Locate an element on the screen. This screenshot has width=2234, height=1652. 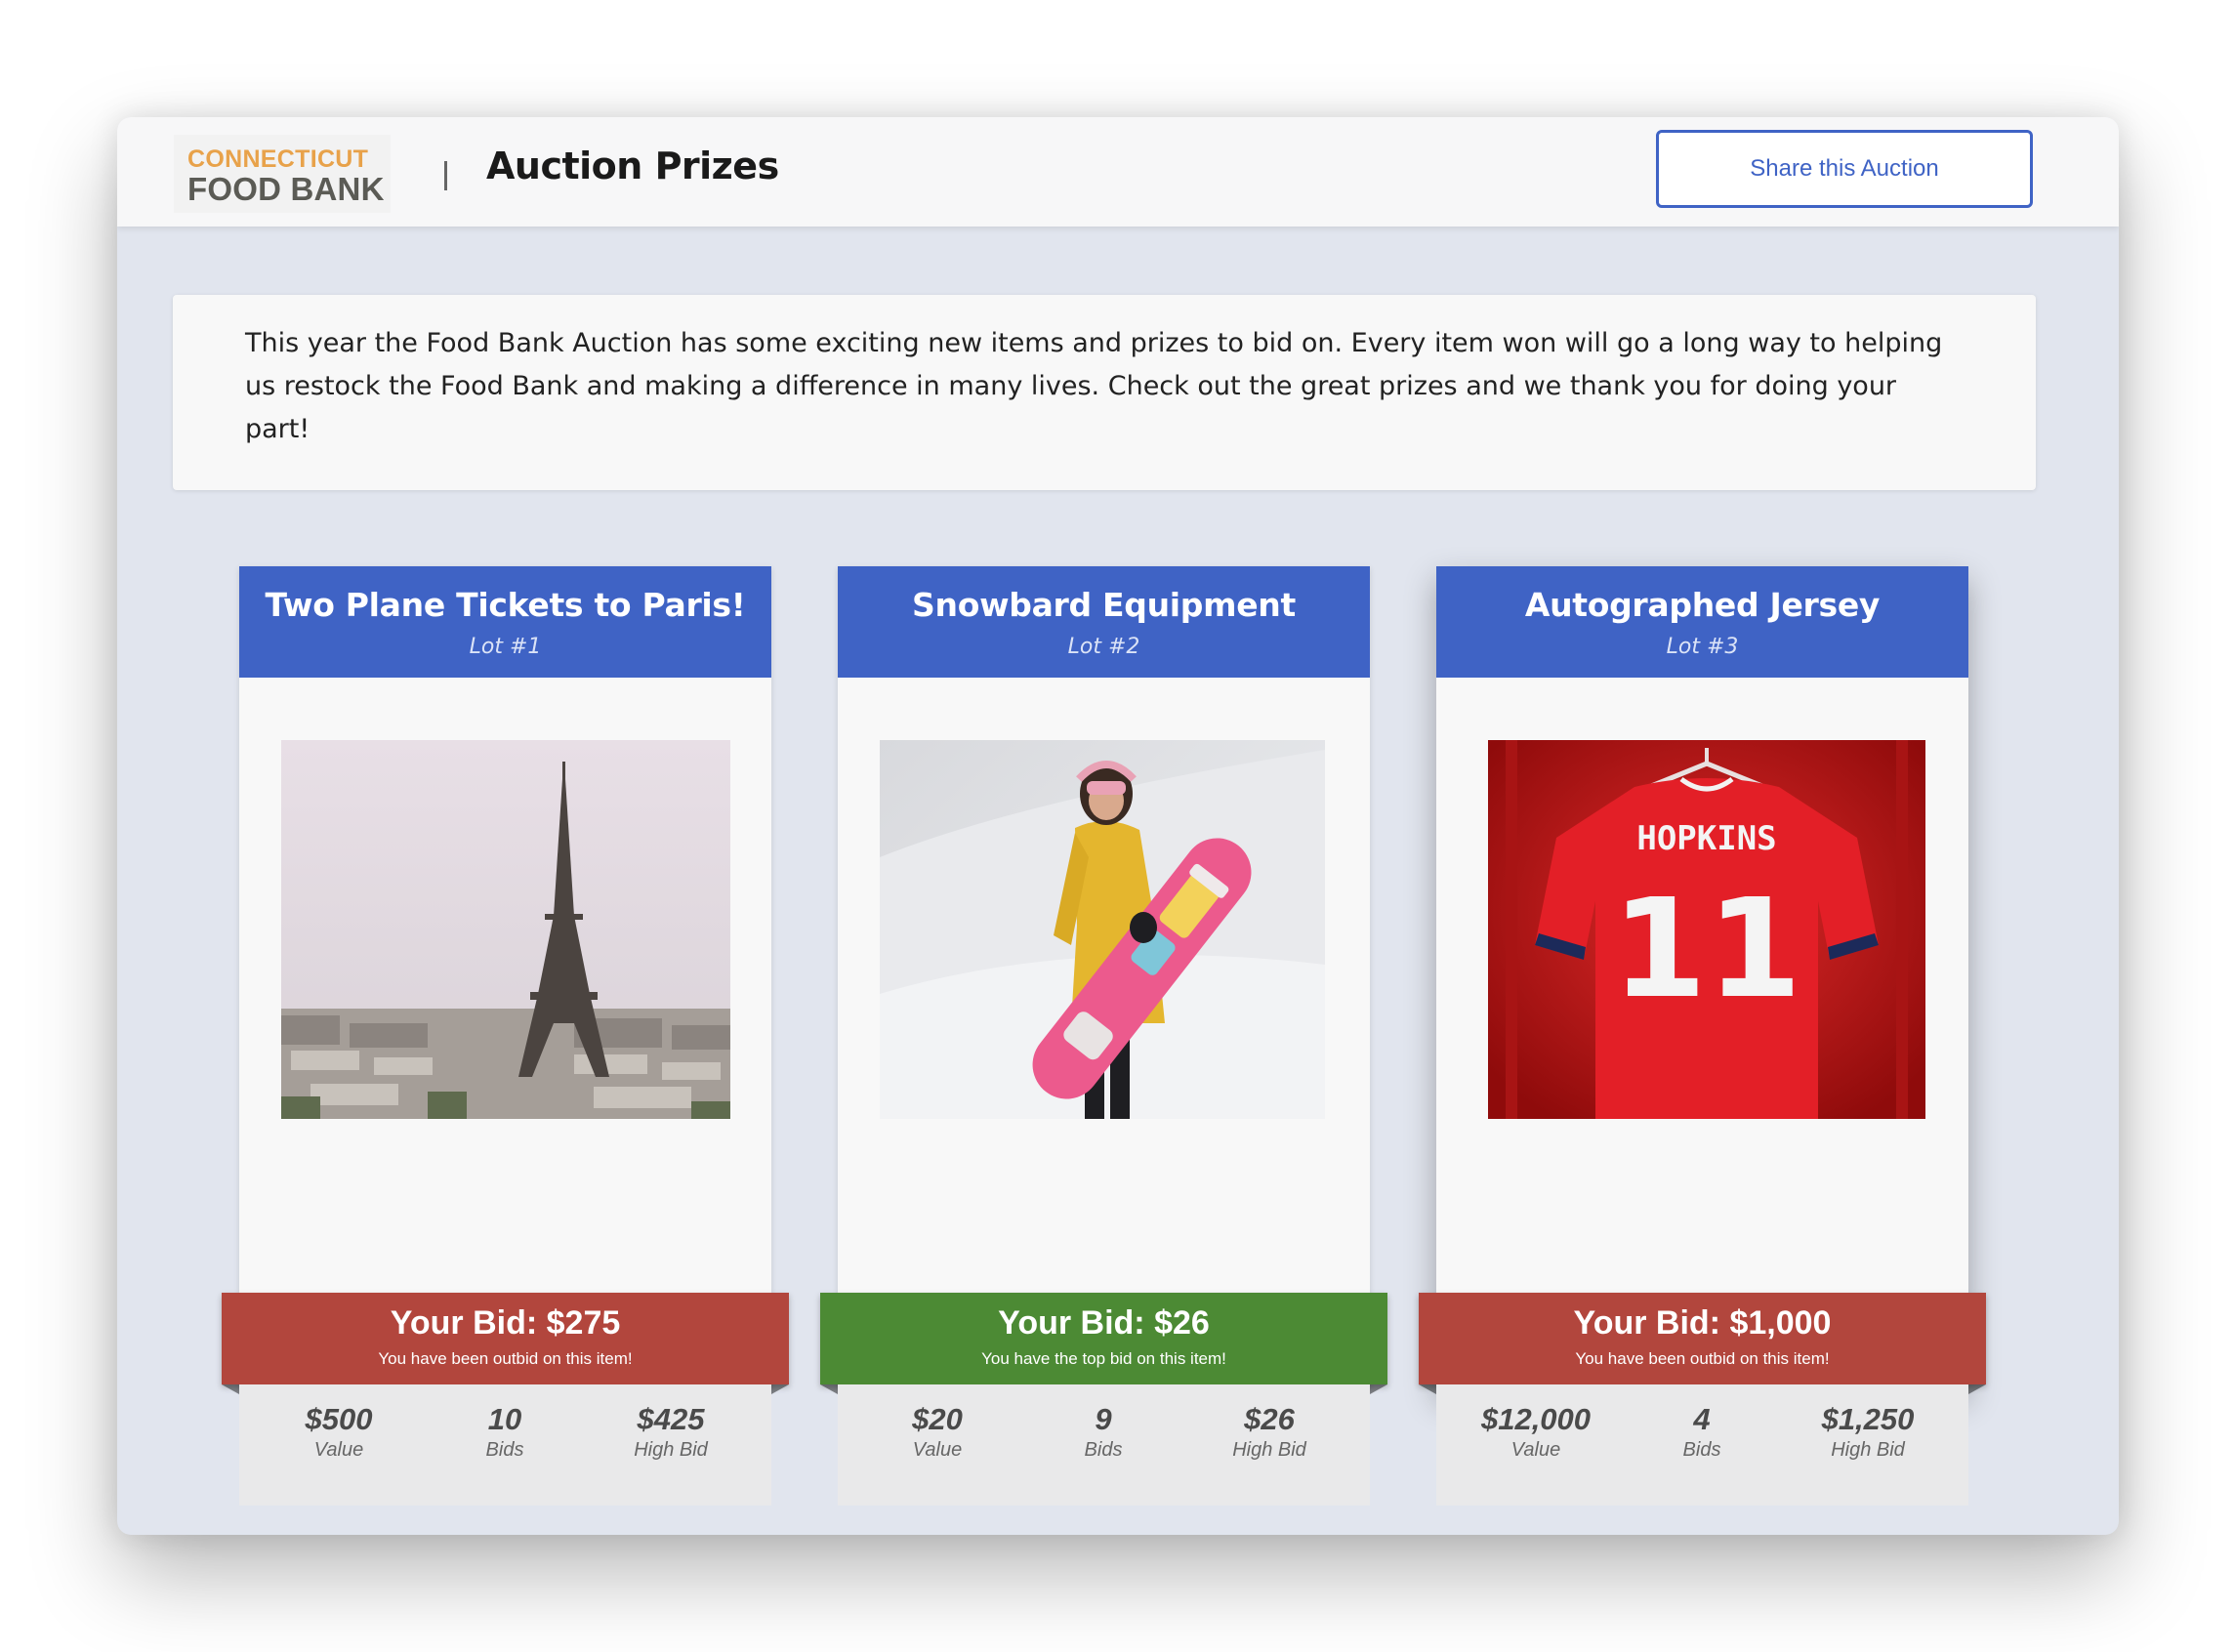
stat-value-amount: $500 is located at coordinates (339, 1419).